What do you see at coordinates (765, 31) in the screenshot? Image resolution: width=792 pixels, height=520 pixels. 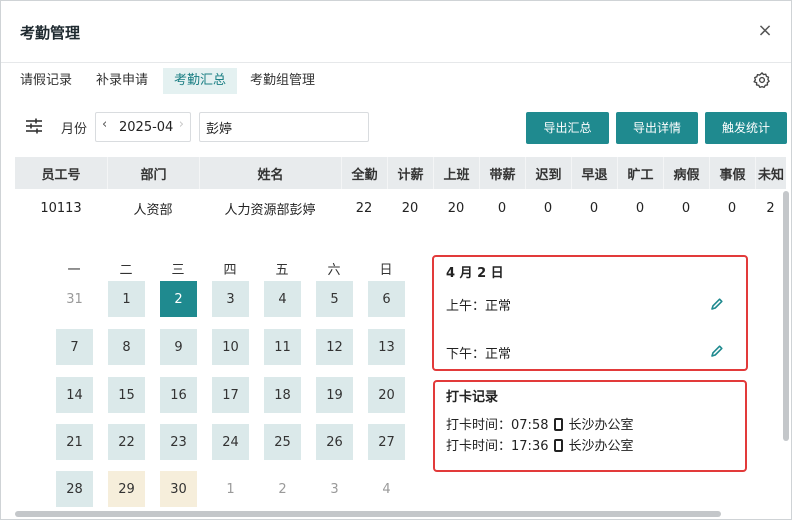 I see `close-icon: ×` at bounding box center [765, 31].